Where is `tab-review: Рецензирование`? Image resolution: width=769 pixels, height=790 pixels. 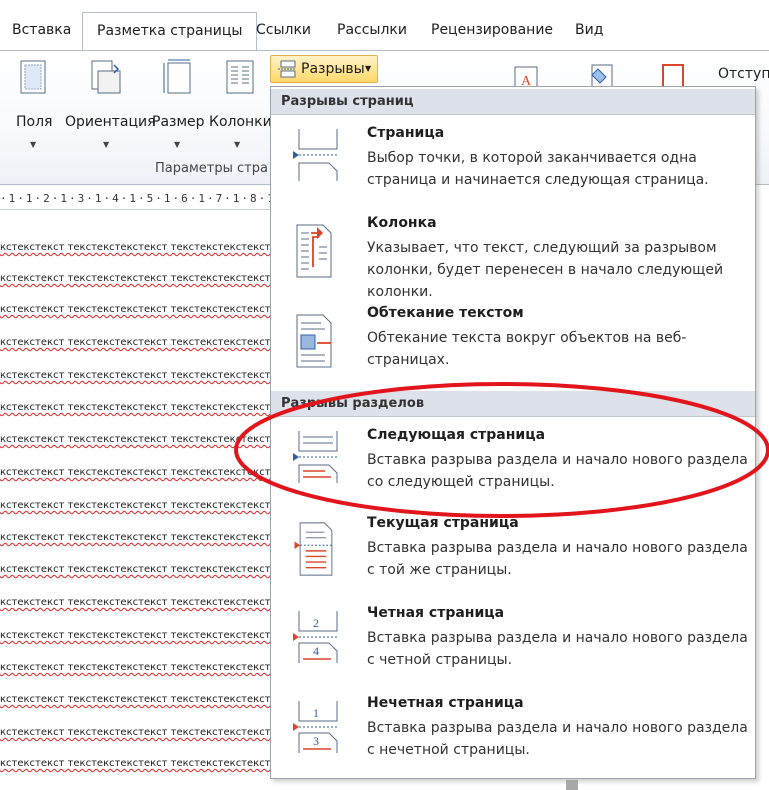
tab-review: Рецензирование is located at coordinates (492, 30).